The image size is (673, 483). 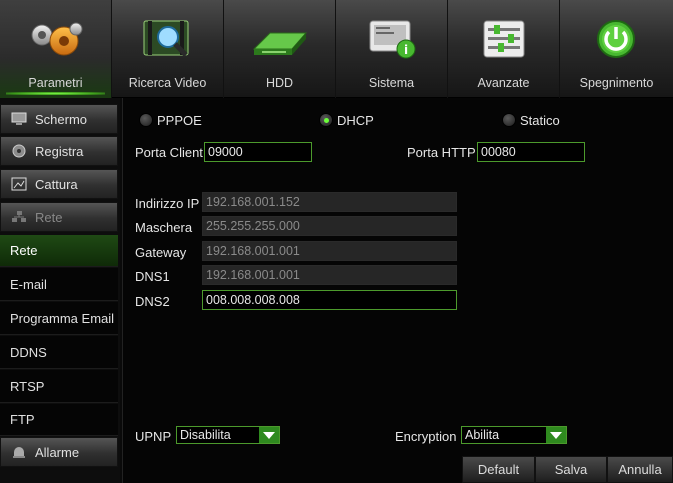 I want to click on tab-ricerca-video: Ricerca Video, so click(x=168, y=49).